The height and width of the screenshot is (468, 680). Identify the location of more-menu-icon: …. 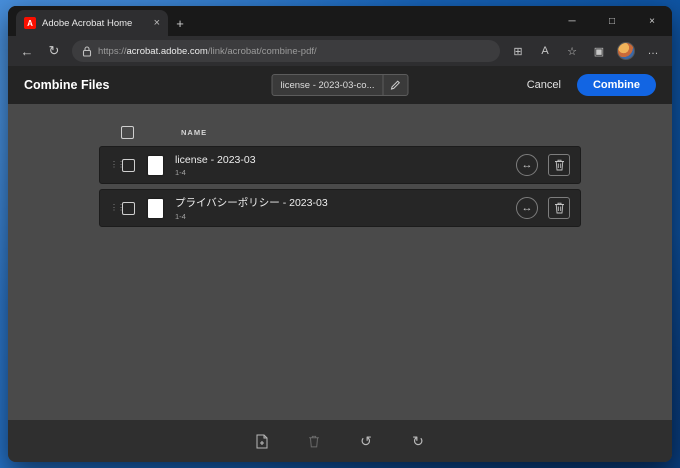
(653, 51).